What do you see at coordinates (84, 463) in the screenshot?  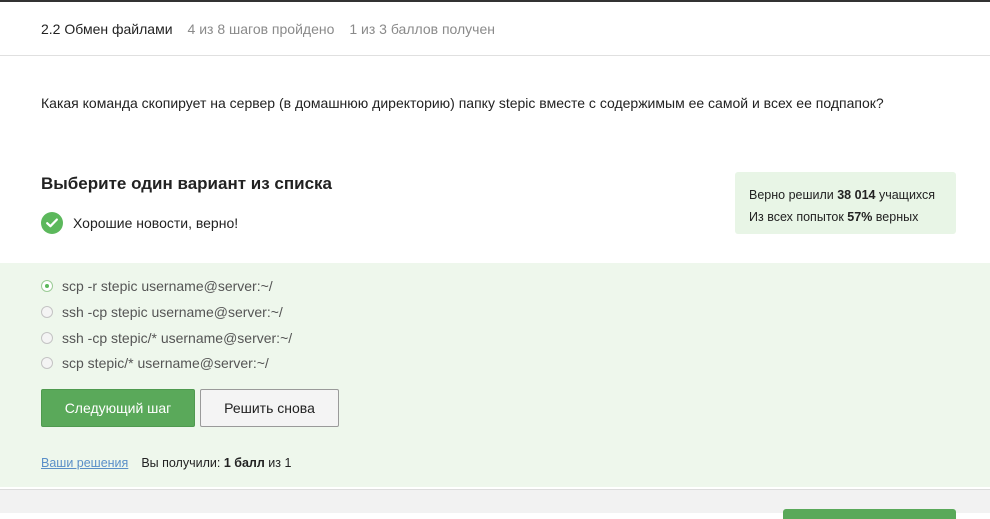 I see `solutions-link: Ваши решения` at bounding box center [84, 463].